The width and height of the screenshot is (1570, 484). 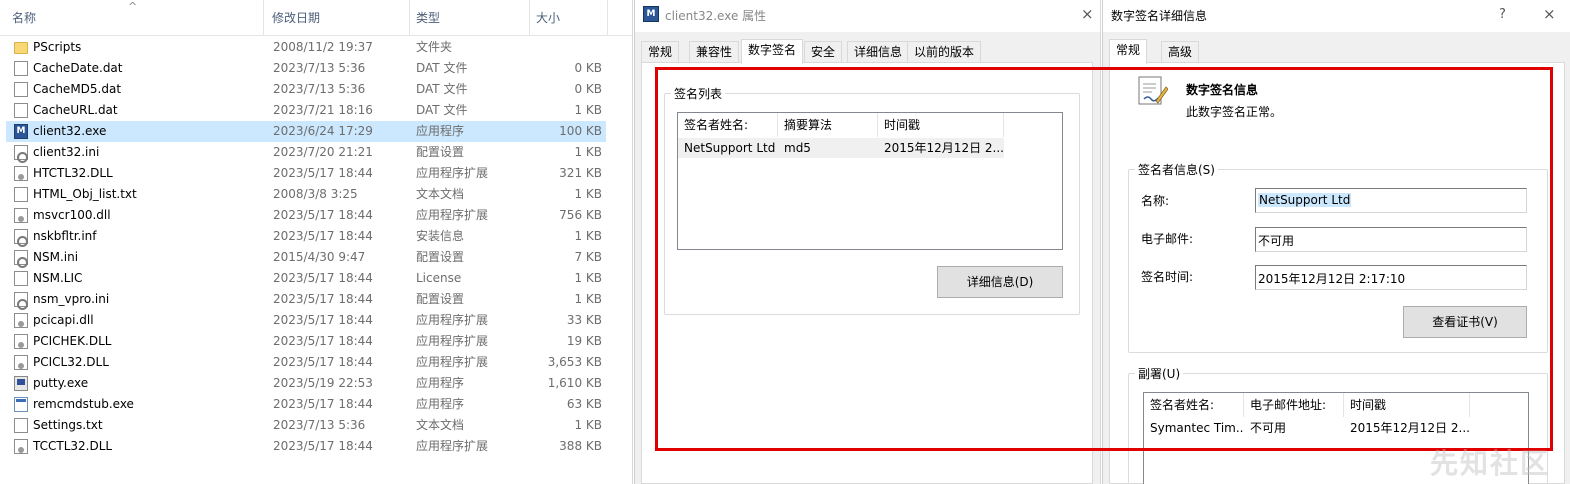 What do you see at coordinates (1294, 405) in the screenshot?
I see `counter-header-email: 电子邮件地址:` at bounding box center [1294, 405].